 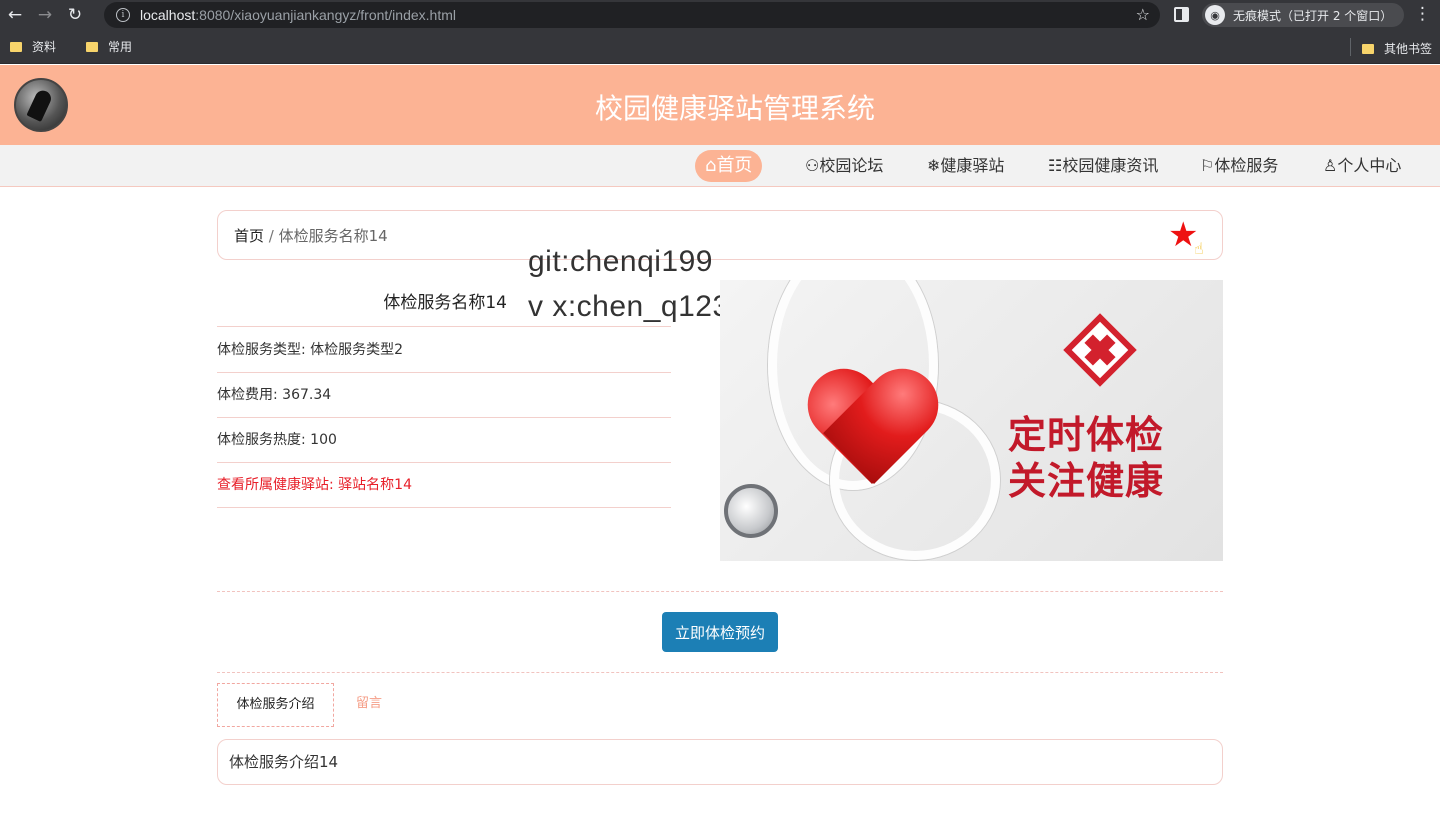 I want to click on other-bookmarks: 其他书签, so click(x=1397, y=48).